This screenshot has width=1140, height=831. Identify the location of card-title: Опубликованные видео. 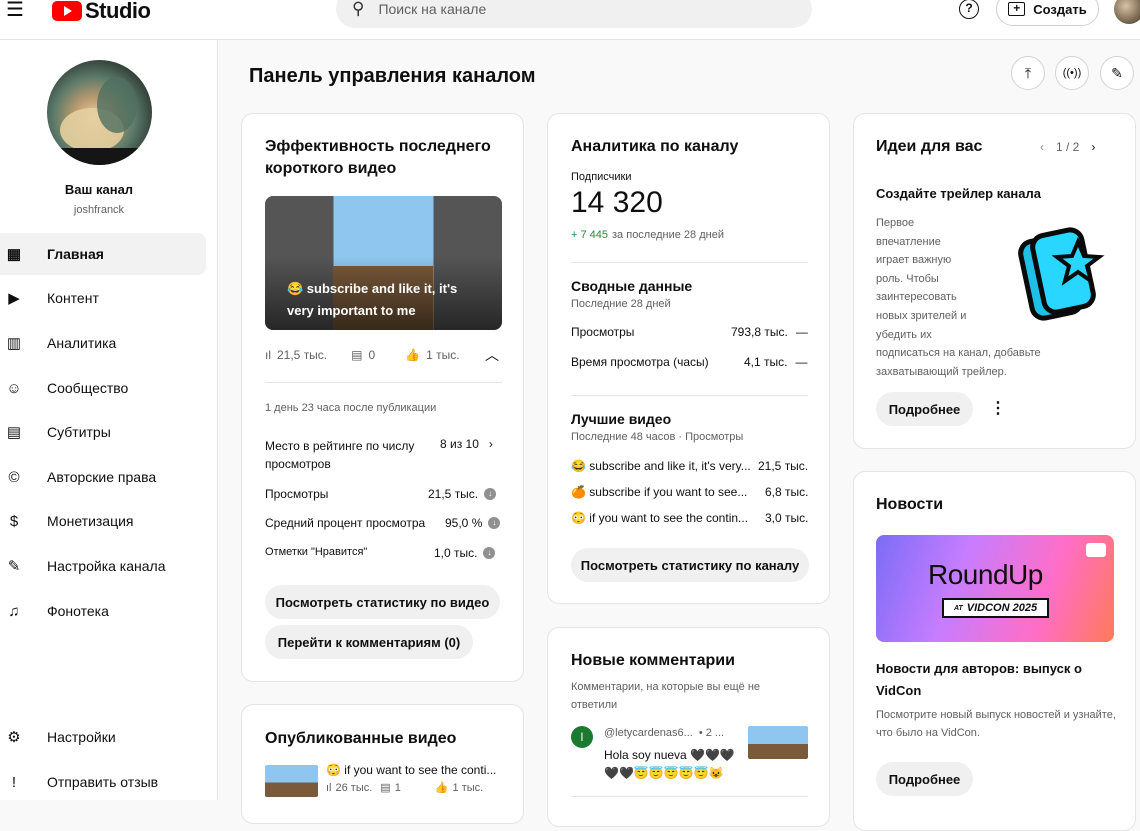
(361, 738).